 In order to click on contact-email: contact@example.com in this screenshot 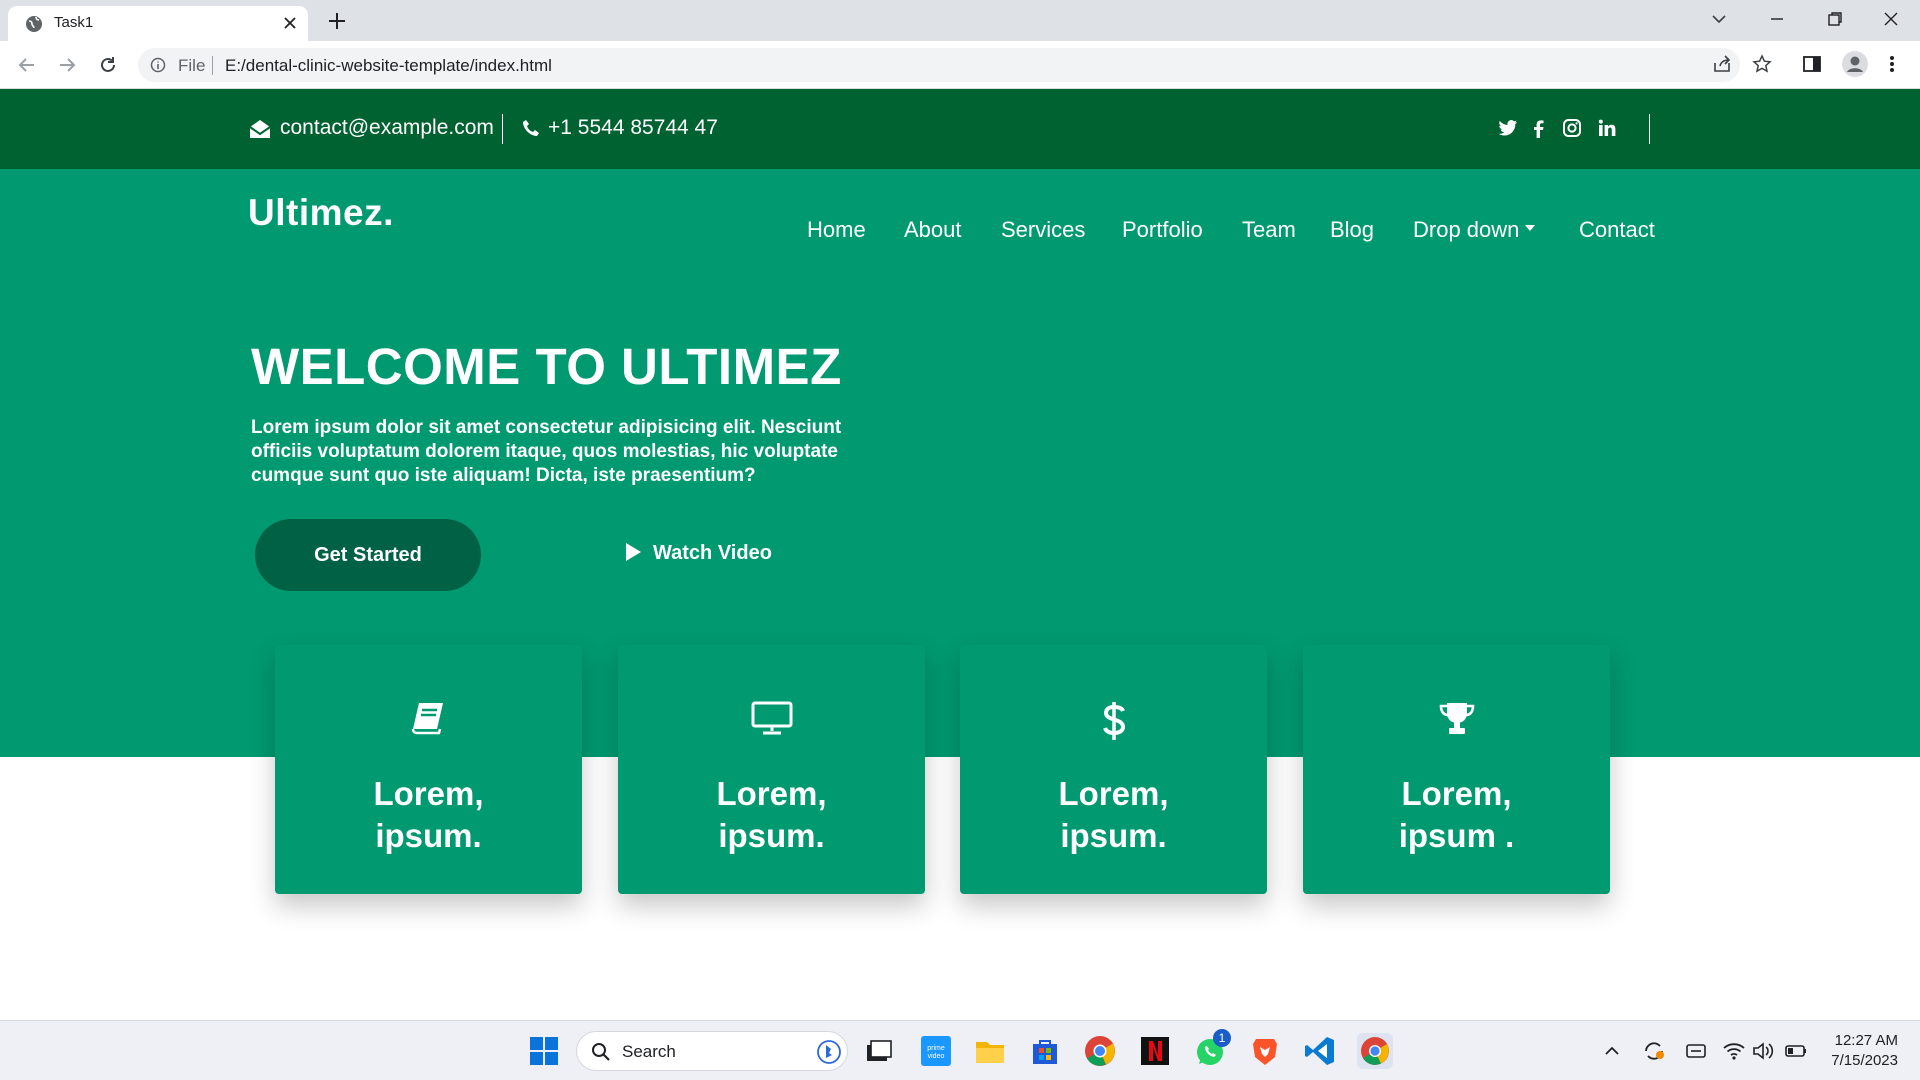, I will do `click(387, 128)`.